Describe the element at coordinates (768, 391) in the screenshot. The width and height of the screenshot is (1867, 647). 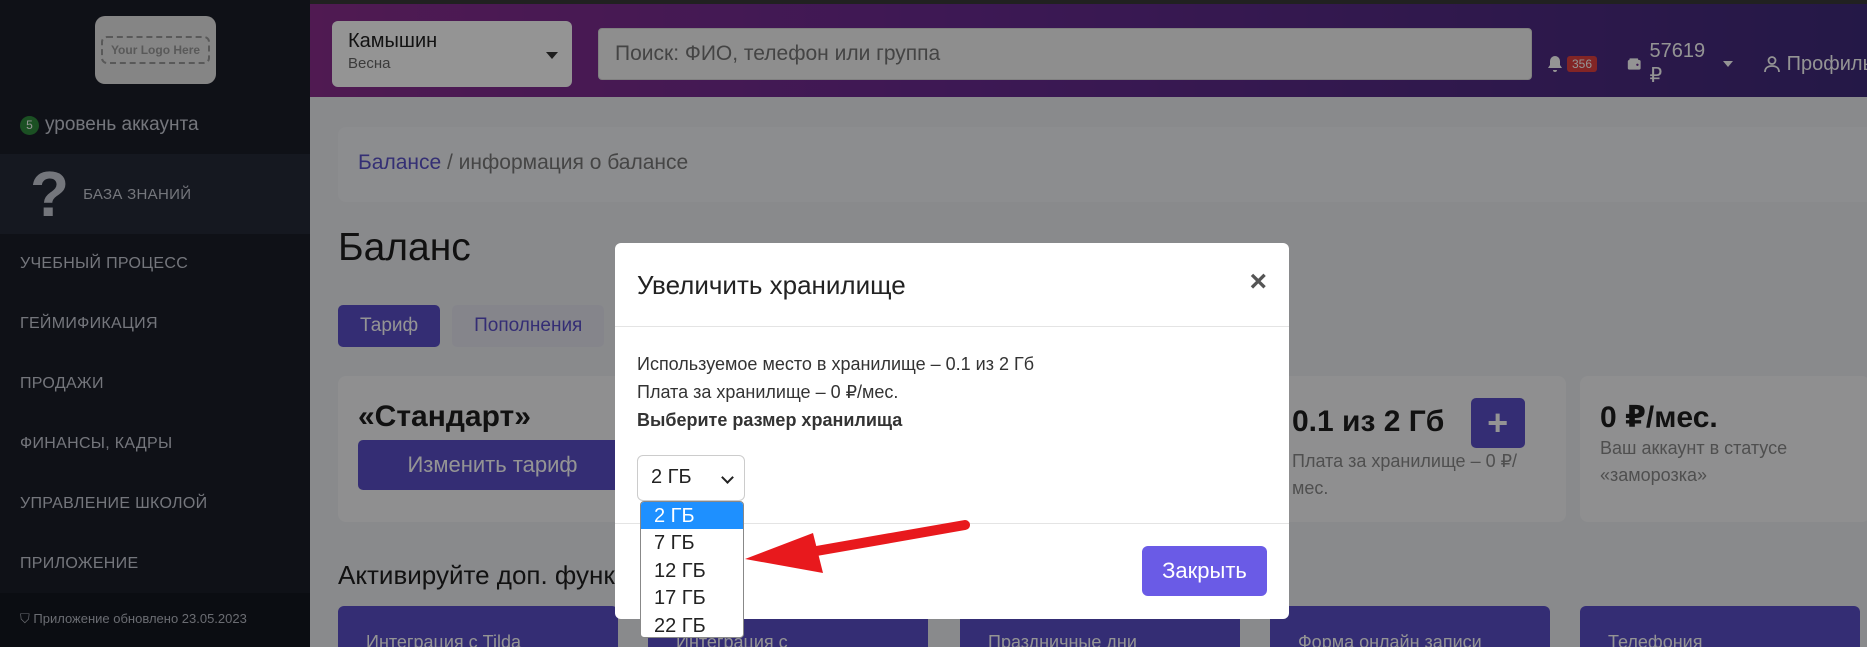
I see `storage-fee-text: Плата за хранилище – 0 ₽/мес.` at that location.